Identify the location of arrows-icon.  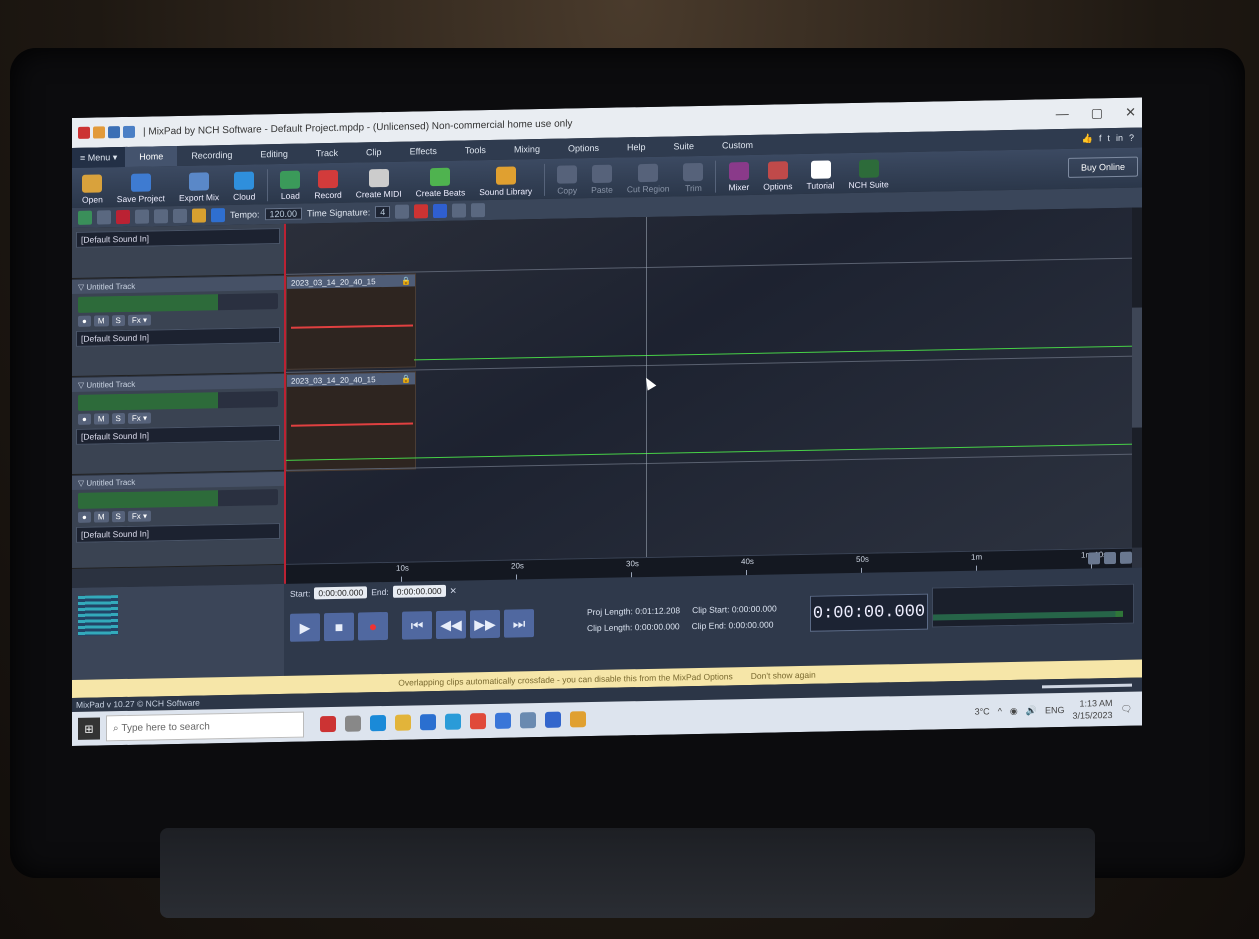
(459, 210).